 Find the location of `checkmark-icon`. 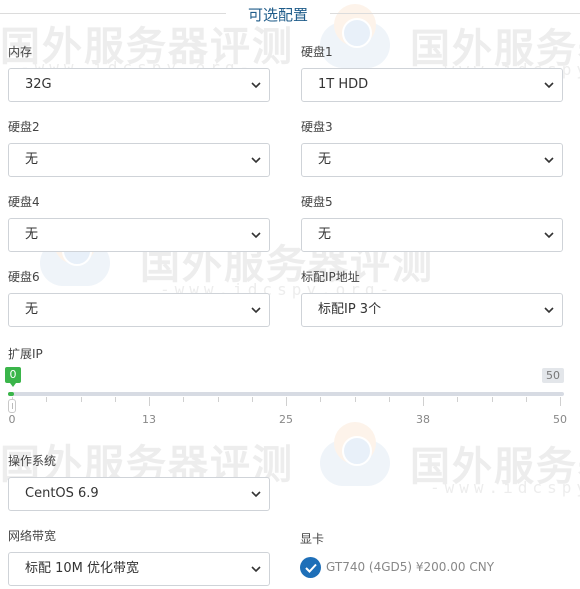

checkmark-icon is located at coordinates (310, 567).